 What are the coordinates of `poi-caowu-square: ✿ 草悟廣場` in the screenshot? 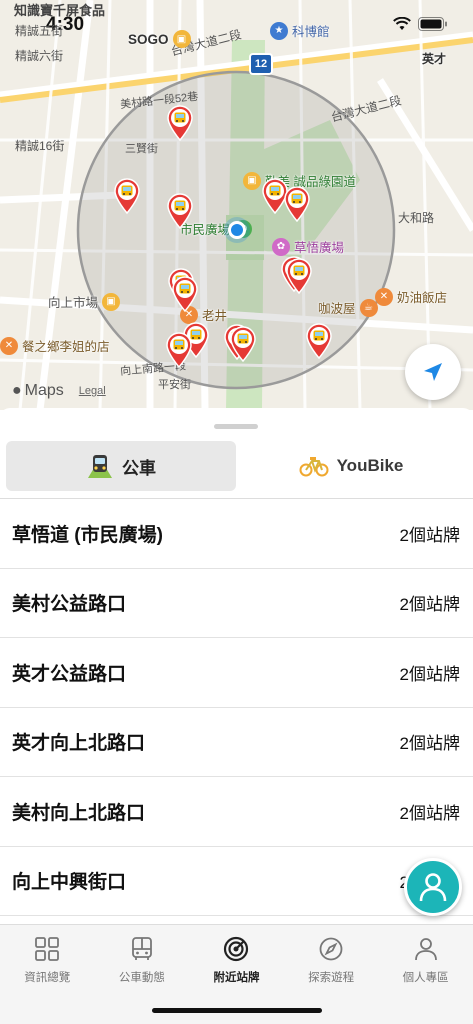 It's located at (308, 246).